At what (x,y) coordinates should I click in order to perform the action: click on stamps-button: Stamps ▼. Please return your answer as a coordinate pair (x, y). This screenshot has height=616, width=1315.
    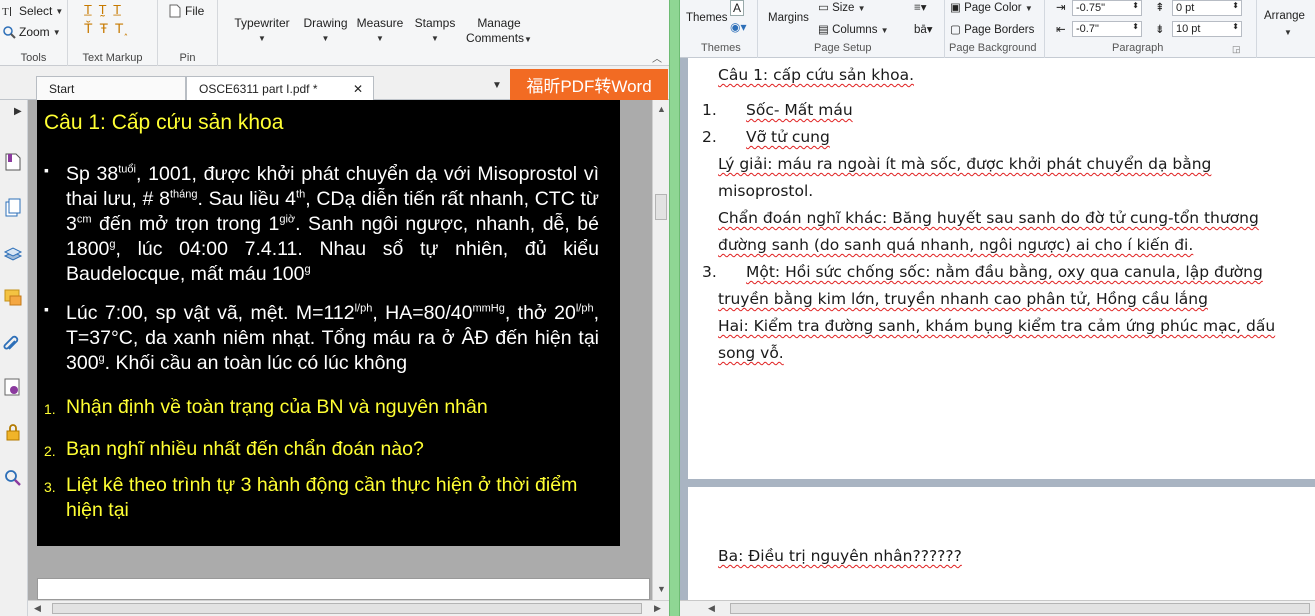
    Looking at the image, I should click on (435, 31).